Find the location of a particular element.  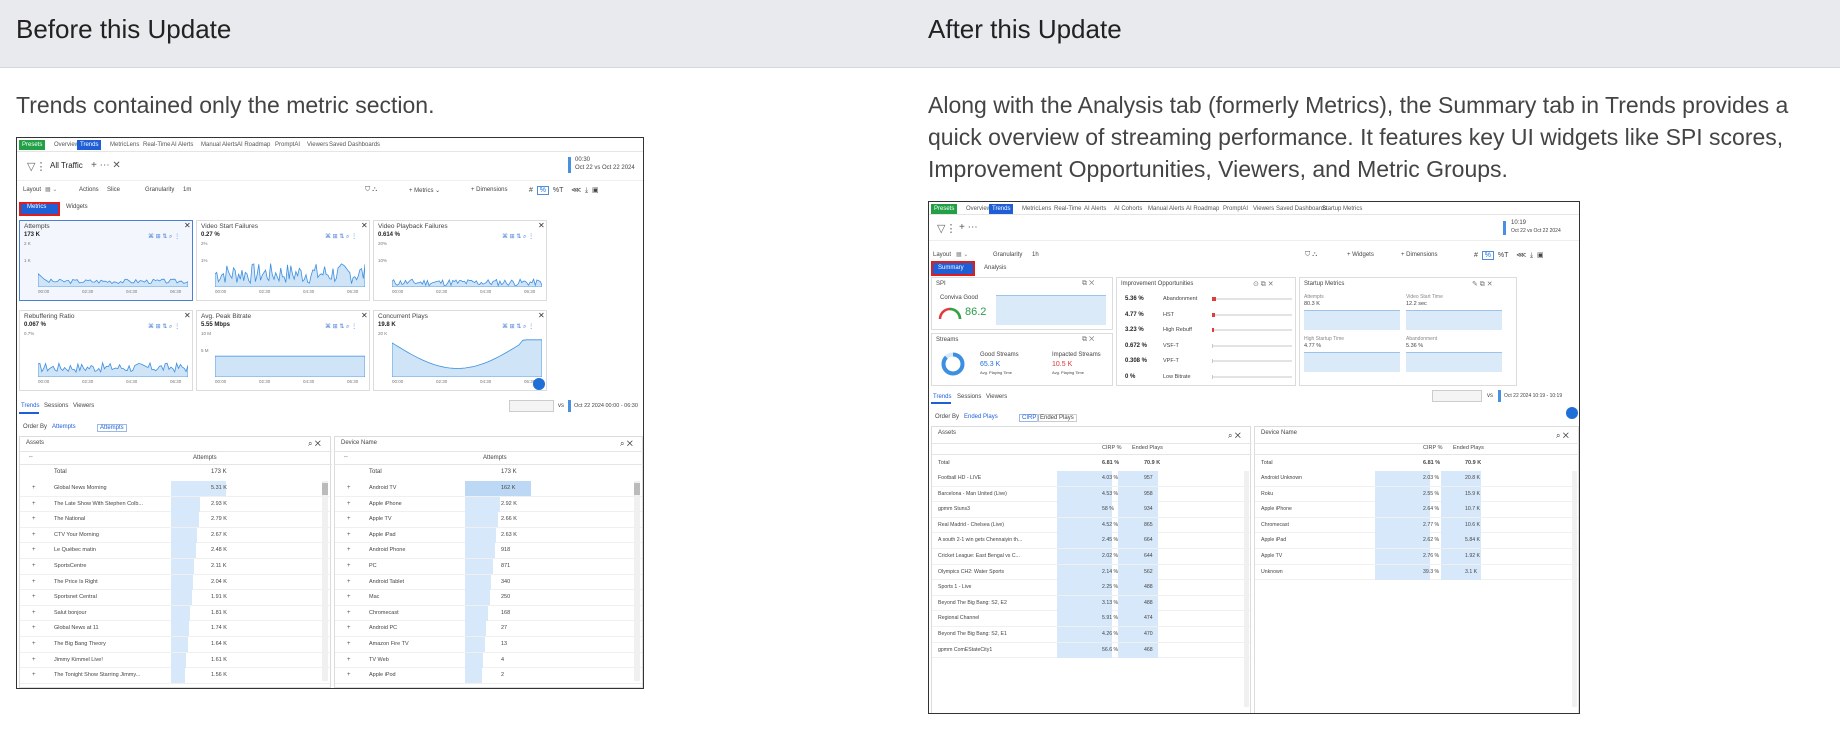

table-row: Regional Channel 5.91 % 474 is located at coordinates (1091, 619).